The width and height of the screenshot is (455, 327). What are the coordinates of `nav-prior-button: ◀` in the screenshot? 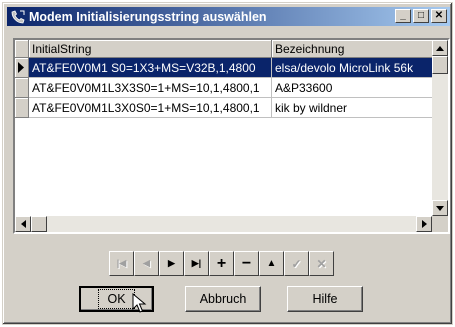 It's located at (146, 263).